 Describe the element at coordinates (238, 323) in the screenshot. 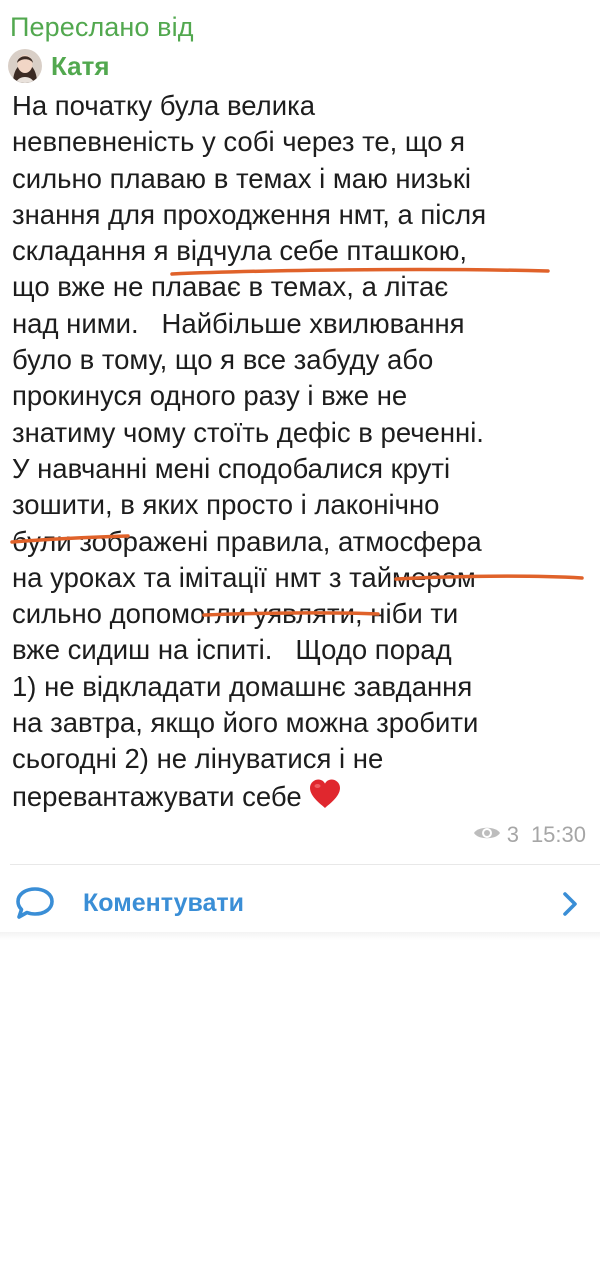

I see `message-line: над ними. Найбільше хвилювання` at that location.